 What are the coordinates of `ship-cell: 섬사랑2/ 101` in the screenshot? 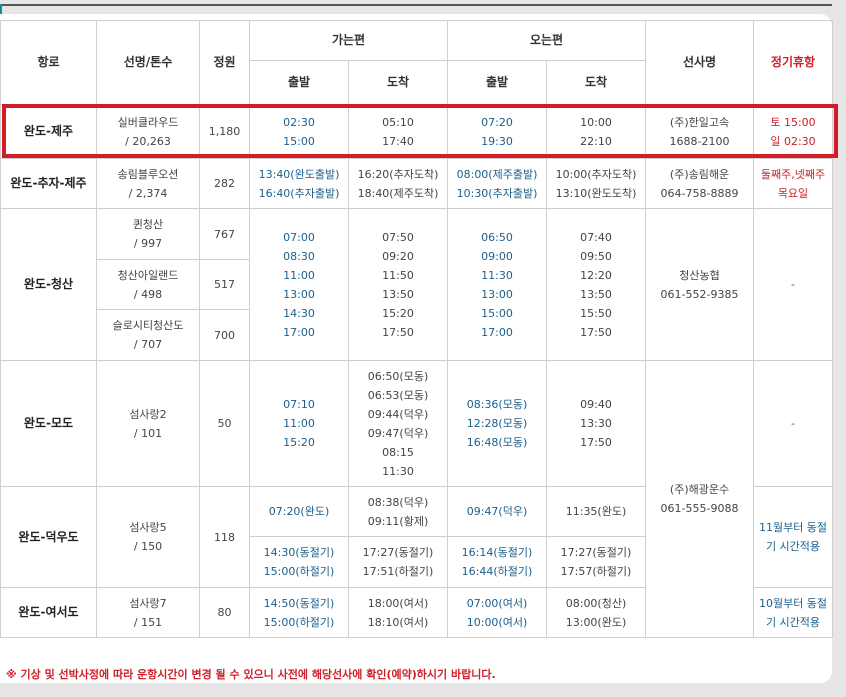 It's located at (148, 423).